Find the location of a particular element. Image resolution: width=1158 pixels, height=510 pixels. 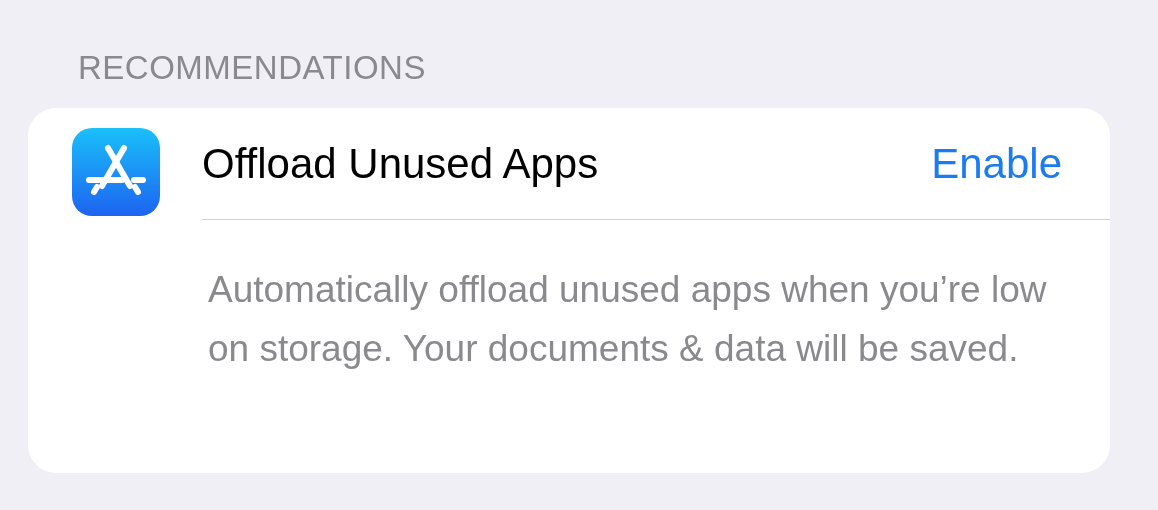

recommendation-description: Automatically offload unused apps when you’re low on storage. Your documents & data will be saved. is located at coordinates (627, 319).